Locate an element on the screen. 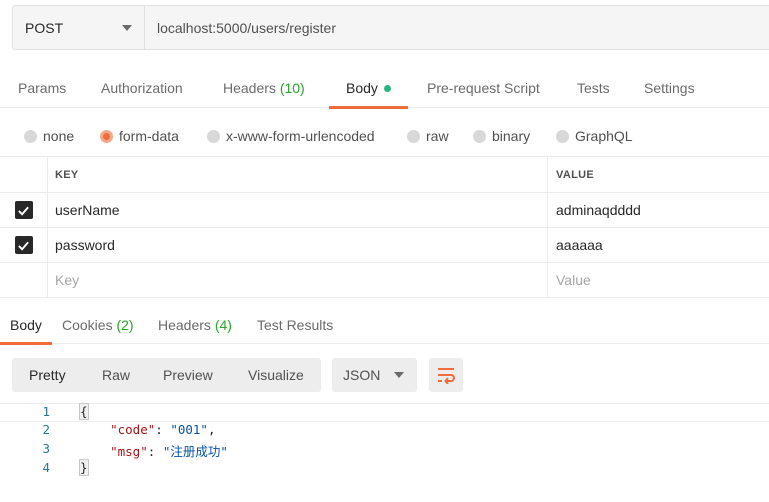  tab-authorization: Authorization is located at coordinates (142, 88).